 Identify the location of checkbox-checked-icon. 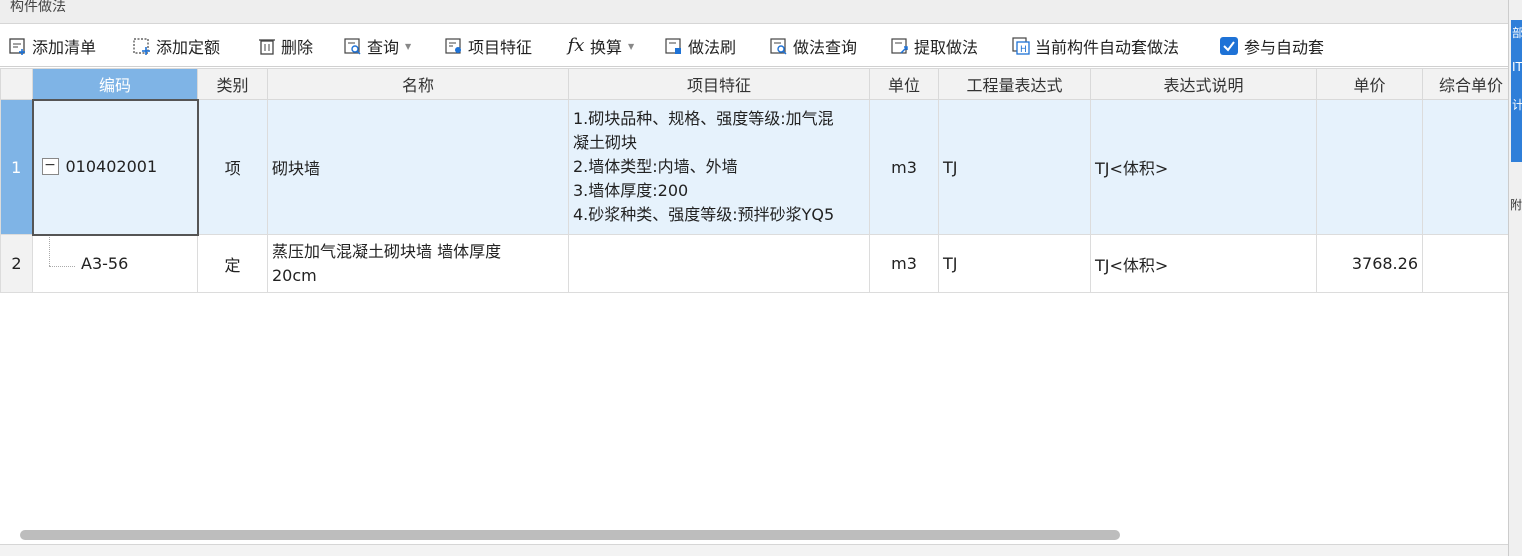
(1229, 46).